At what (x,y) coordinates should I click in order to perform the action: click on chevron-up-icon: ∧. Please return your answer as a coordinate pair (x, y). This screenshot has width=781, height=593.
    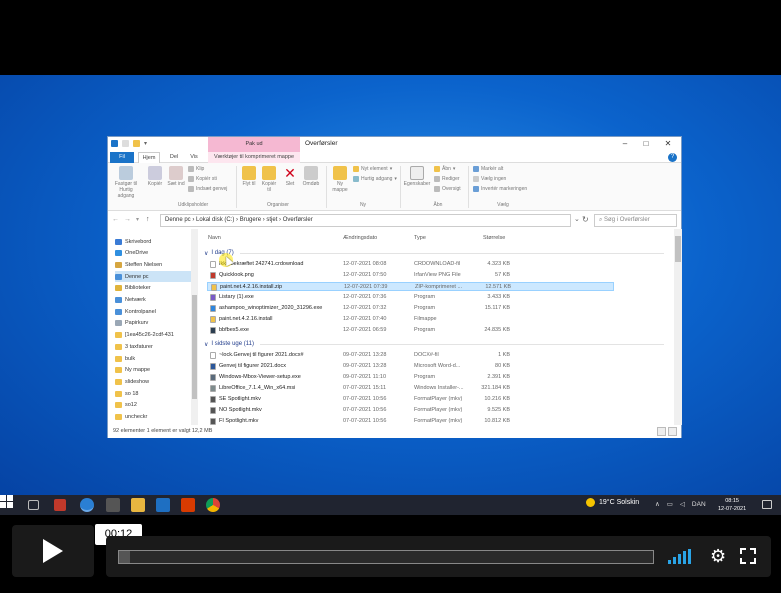
    Looking at the image, I should click on (657, 504).